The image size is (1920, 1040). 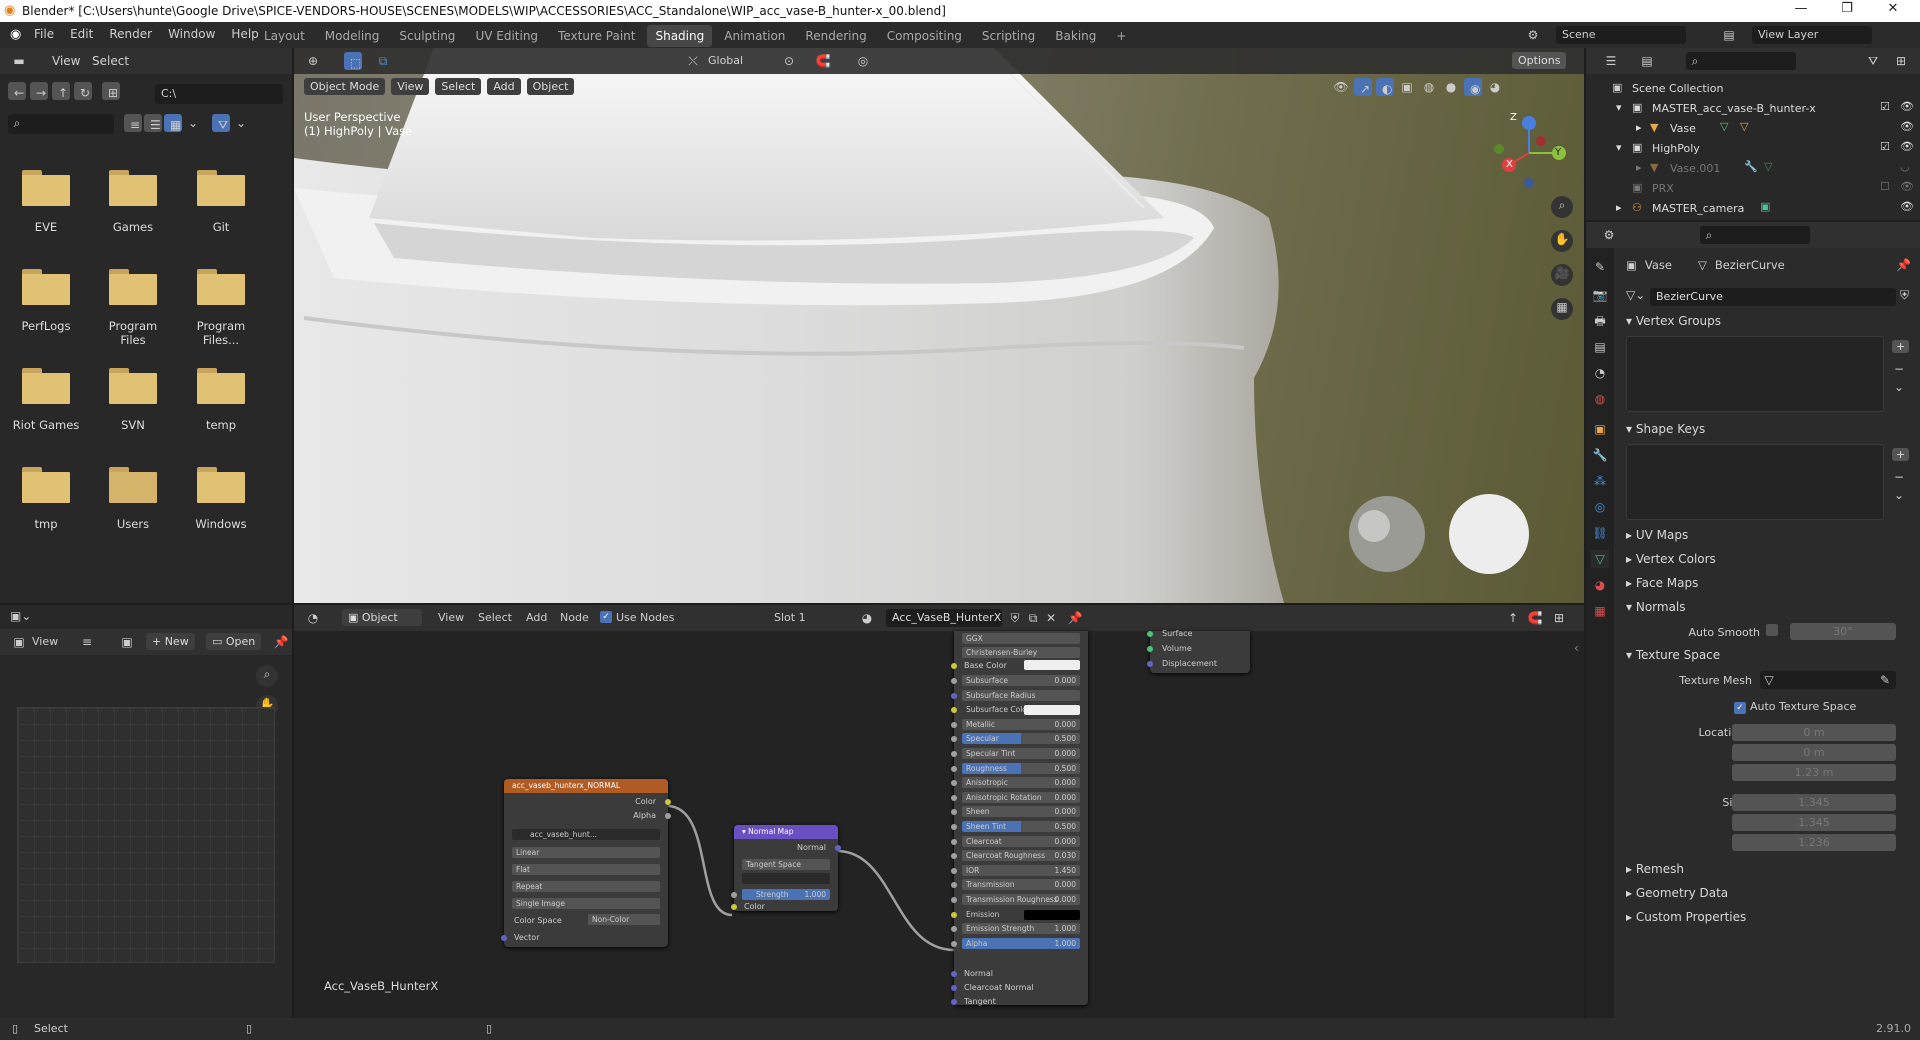 What do you see at coordinates (66, 61) in the screenshot?
I see `fb-menu-view: View` at bounding box center [66, 61].